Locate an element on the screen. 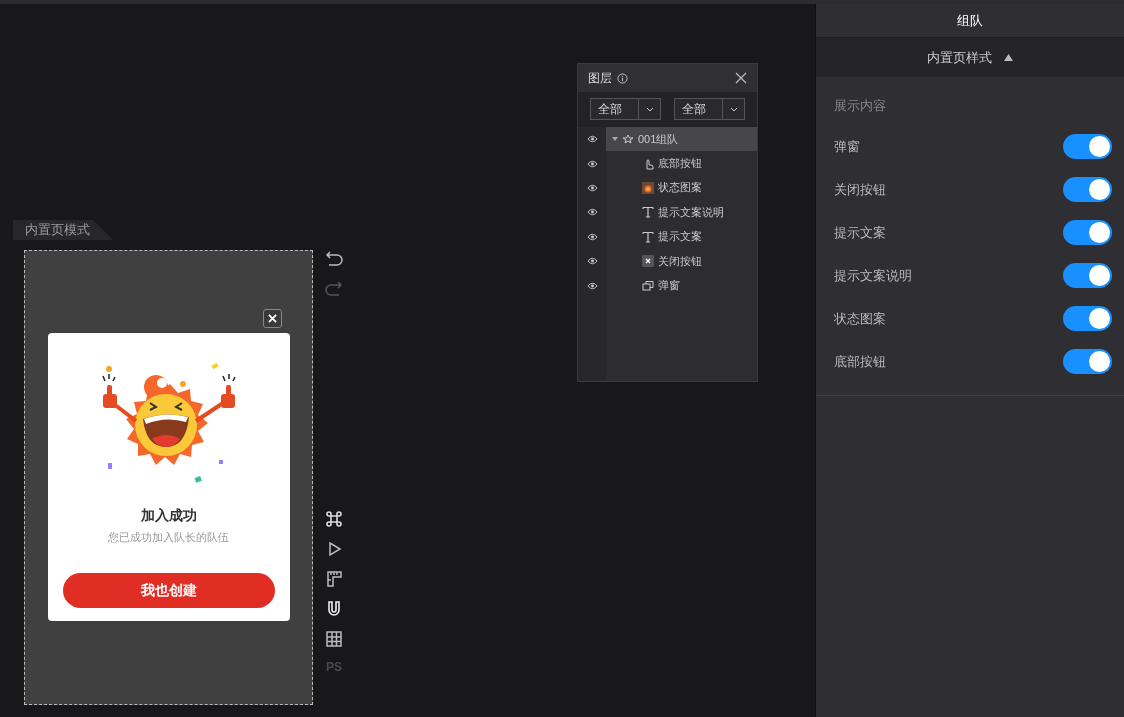 This screenshot has height=717, width=1124. layer-item: 状态图案 is located at coordinates (681, 188).